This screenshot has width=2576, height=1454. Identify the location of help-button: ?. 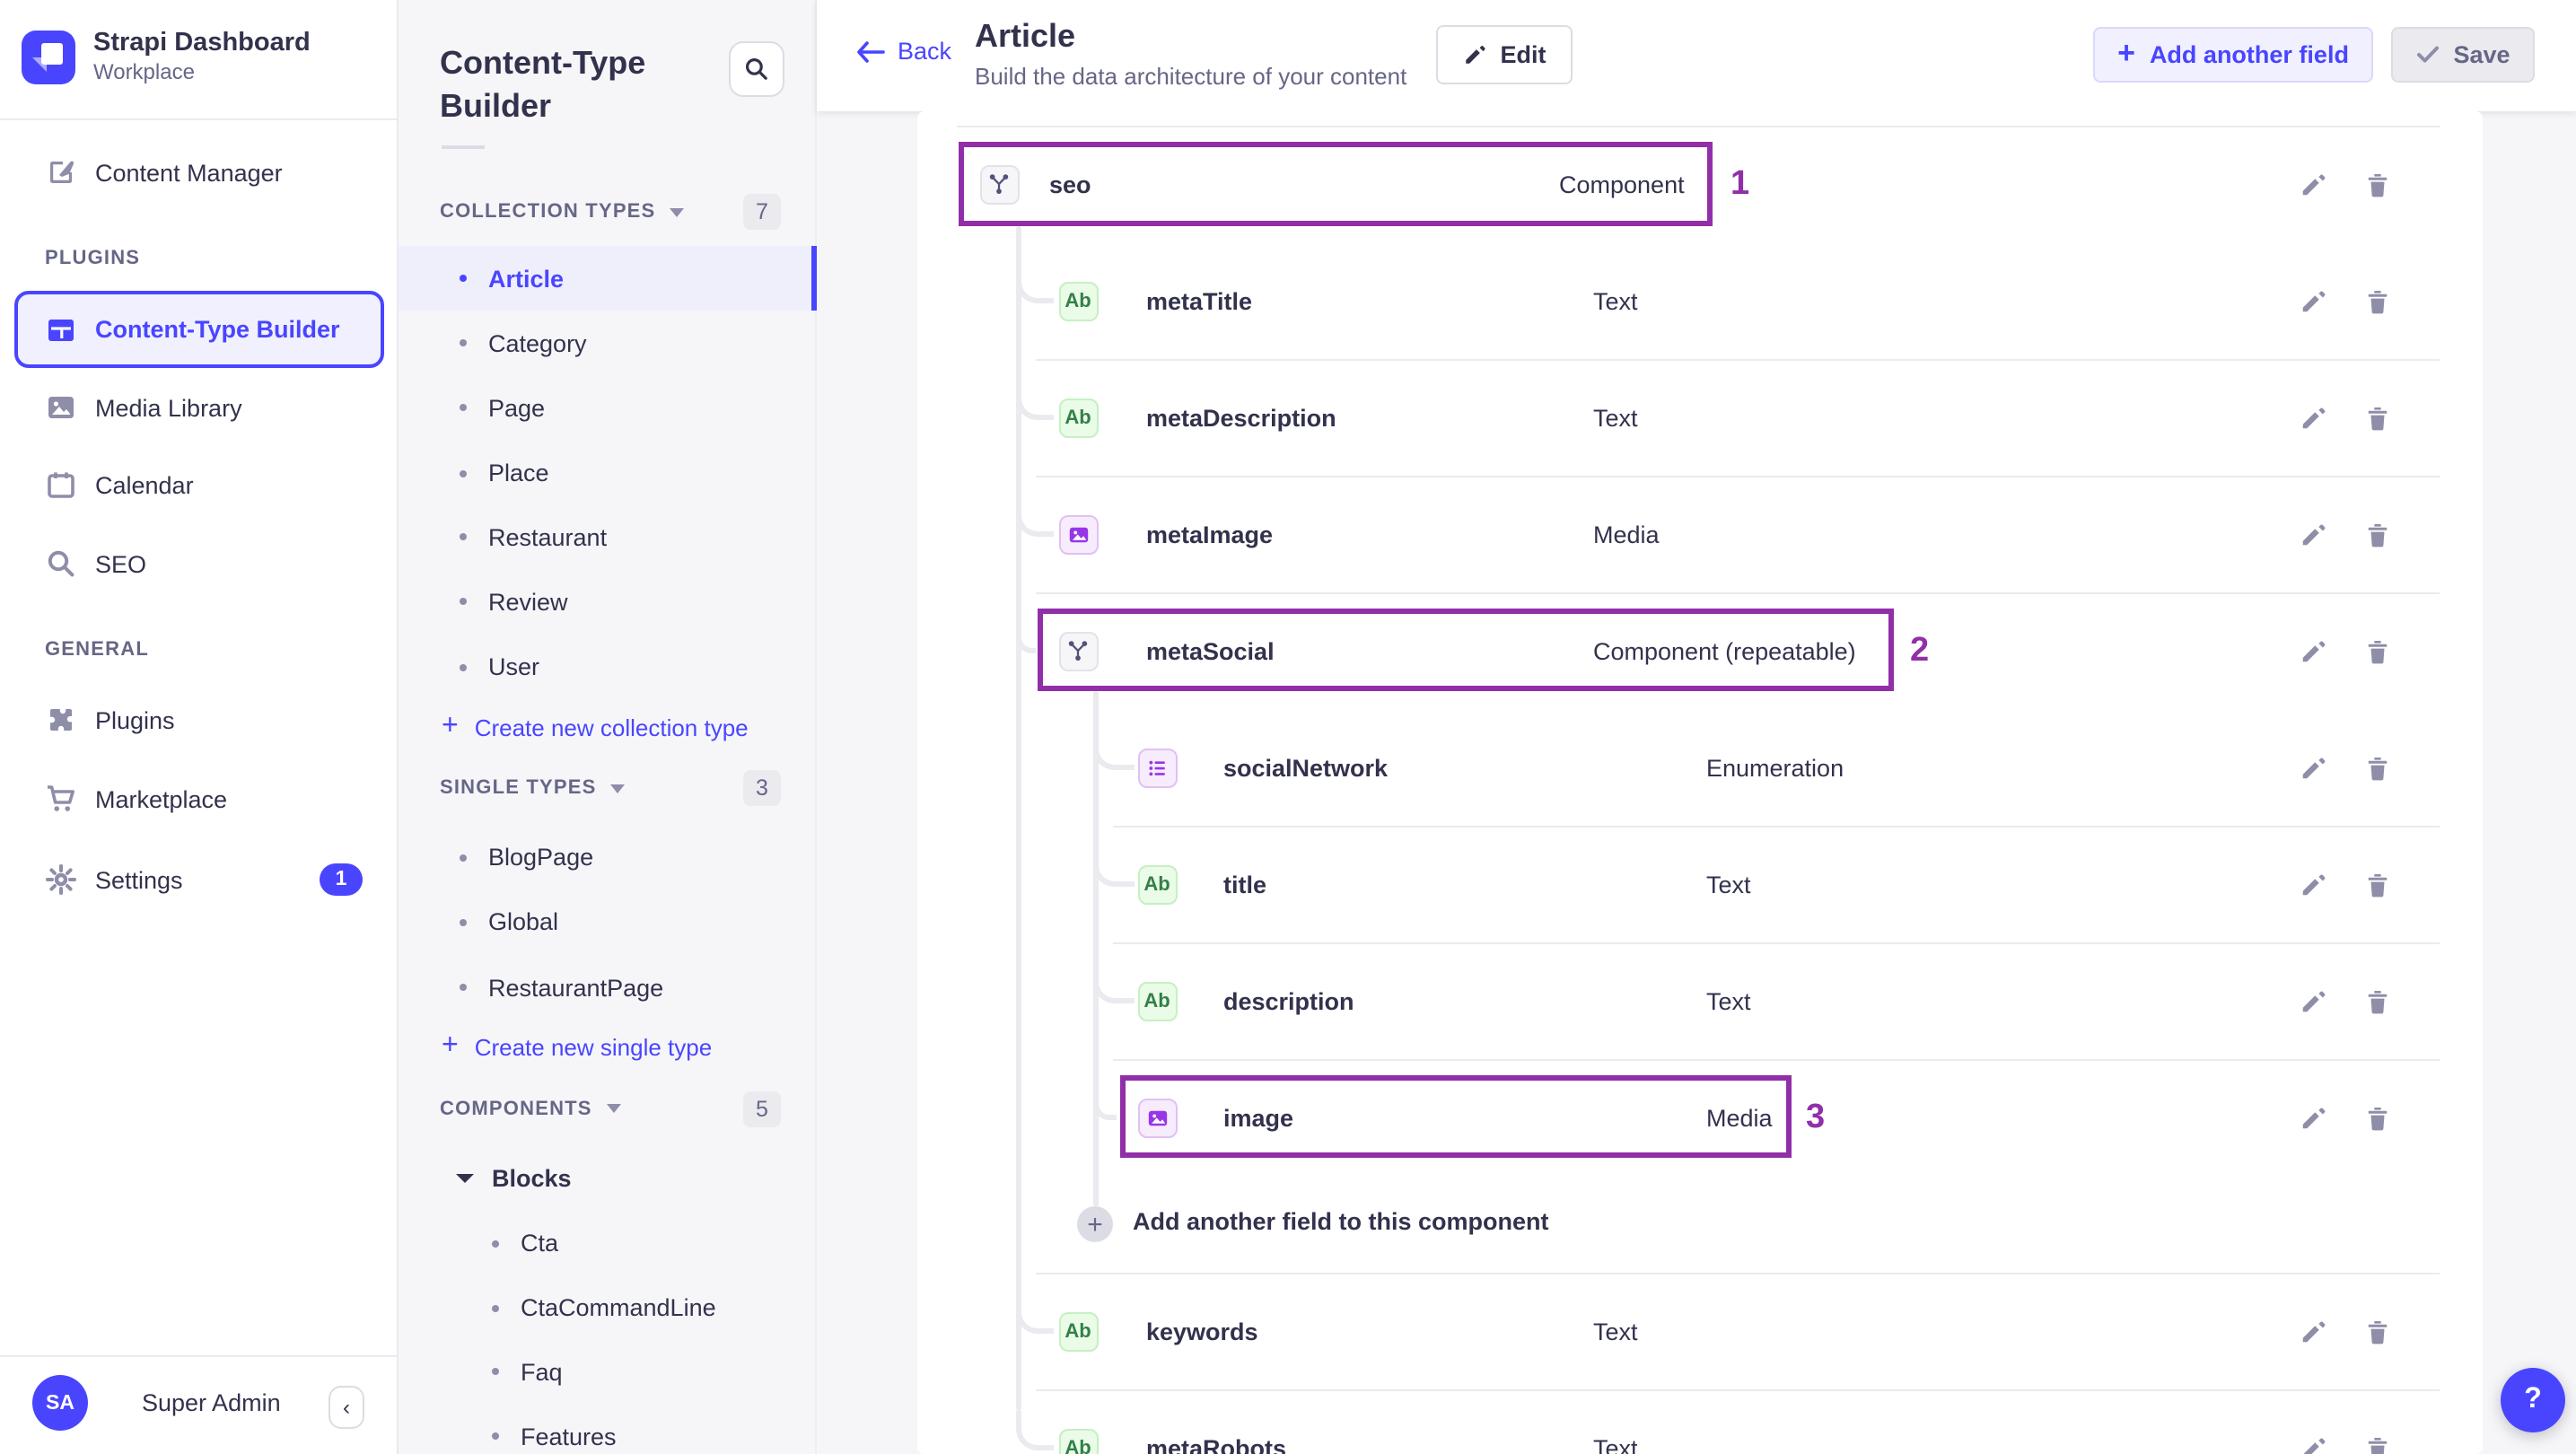
(2533, 1400).